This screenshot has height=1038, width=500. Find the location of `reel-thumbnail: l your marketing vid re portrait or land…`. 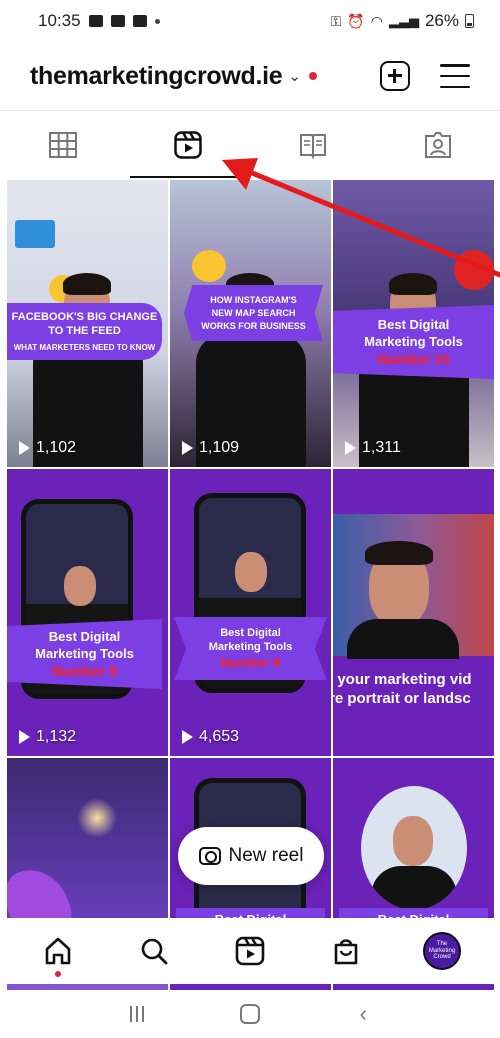

reel-thumbnail: l your marketing vid re portrait or land… is located at coordinates (413, 612).